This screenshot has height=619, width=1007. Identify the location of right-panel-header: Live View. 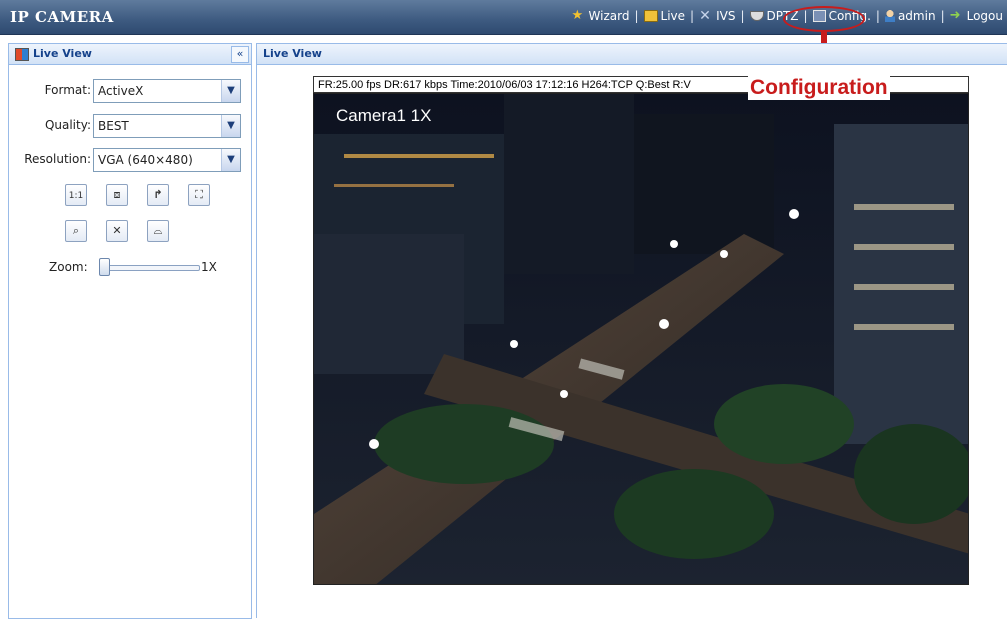
(632, 54).